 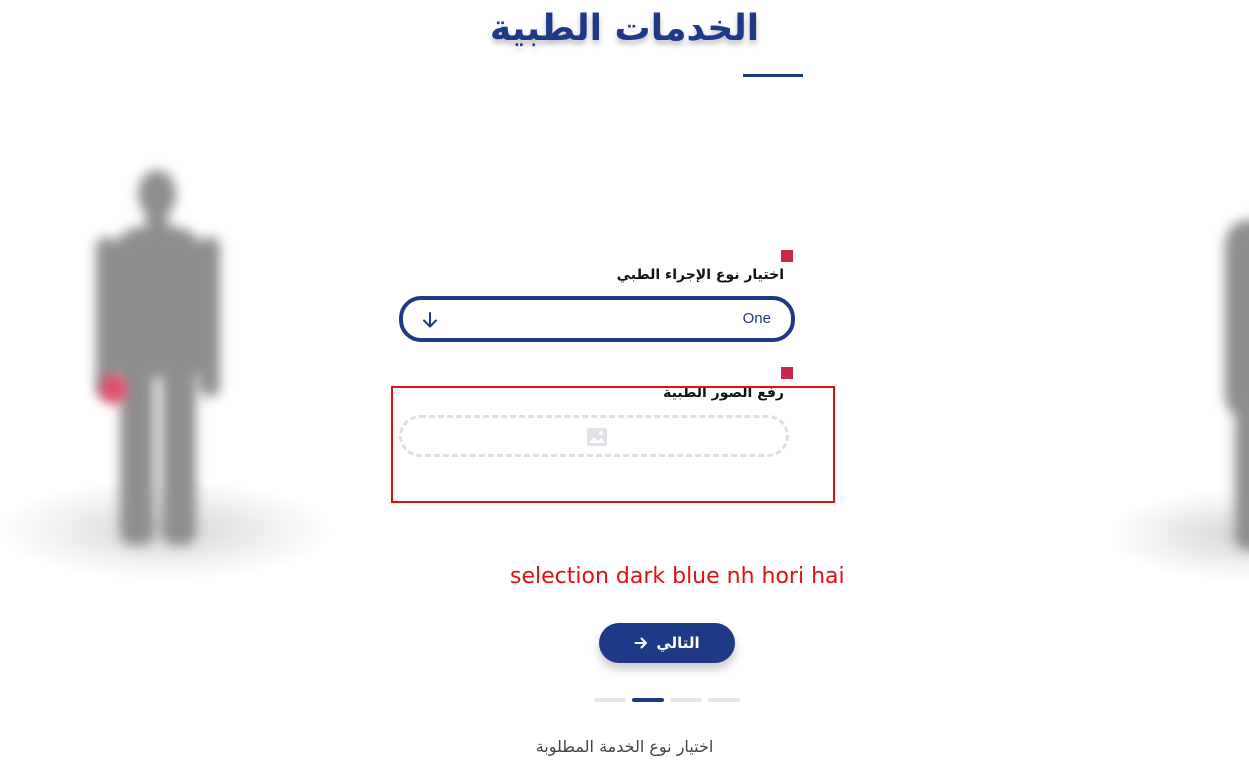 What do you see at coordinates (624, 746) in the screenshot?
I see `step-caption: اختيار نوع الخدمة المطلوبة` at bounding box center [624, 746].